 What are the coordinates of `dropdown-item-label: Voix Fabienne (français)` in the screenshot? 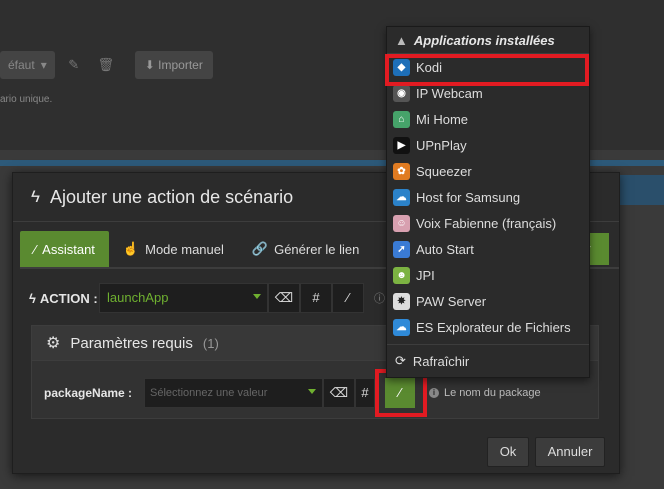 It's located at (486, 223).